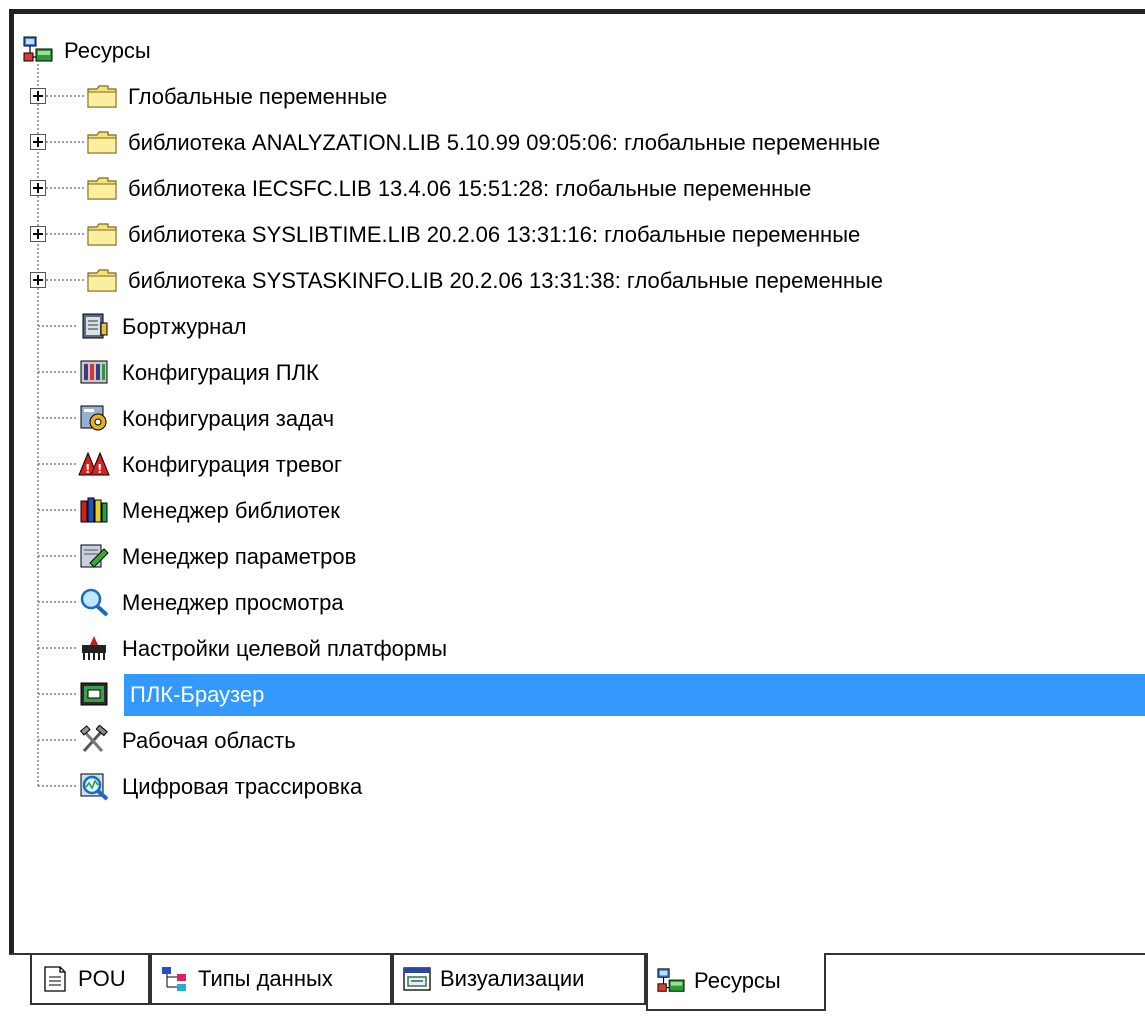  I want to click on tab-label: Типы данных, so click(265, 978).